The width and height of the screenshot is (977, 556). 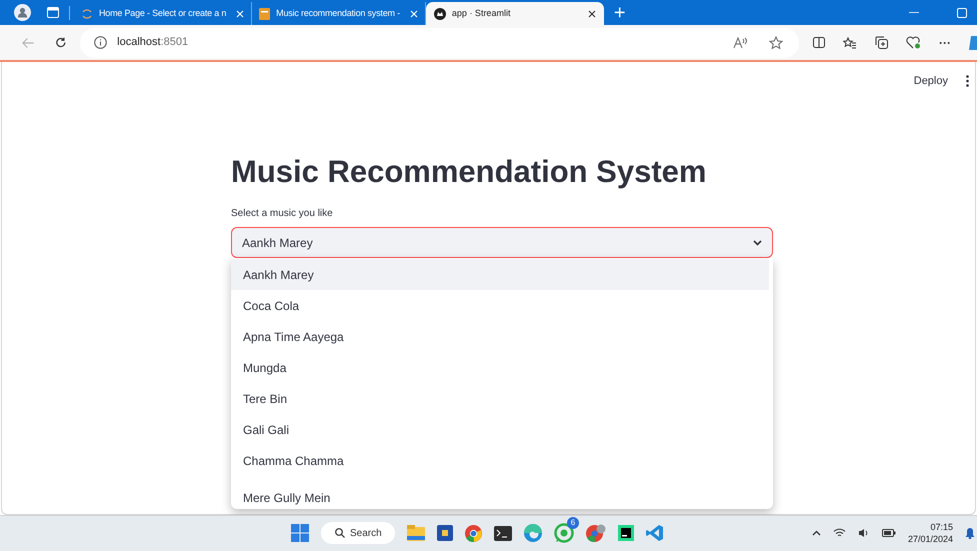 What do you see at coordinates (152, 42) in the screenshot?
I see `address-field: localhost:8501` at bounding box center [152, 42].